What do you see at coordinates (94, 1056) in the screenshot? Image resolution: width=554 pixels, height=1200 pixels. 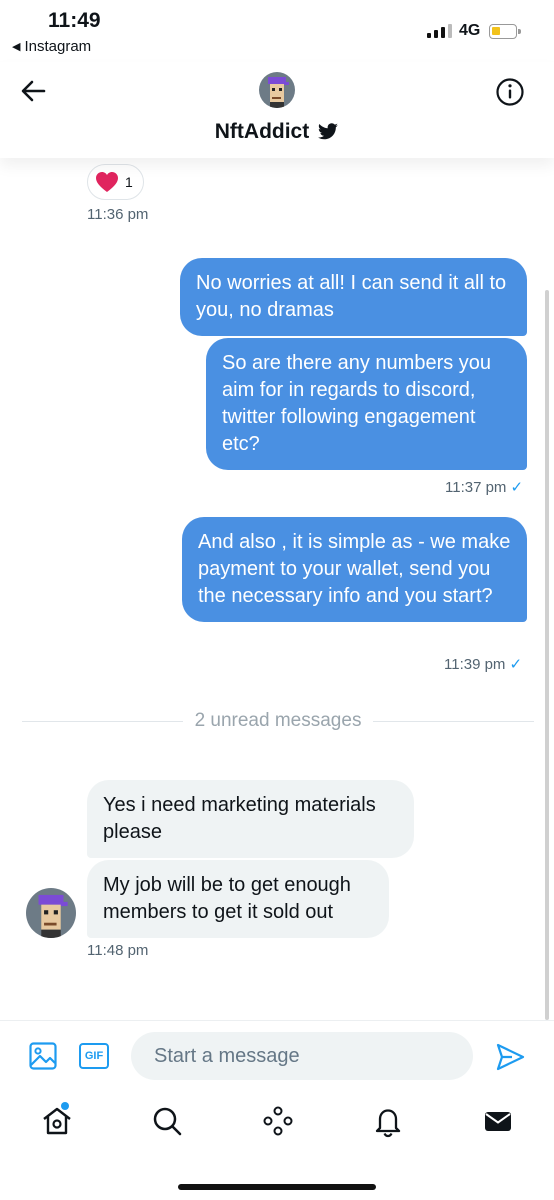 I see `gif-button: GIF` at bounding box center [94, 1056].